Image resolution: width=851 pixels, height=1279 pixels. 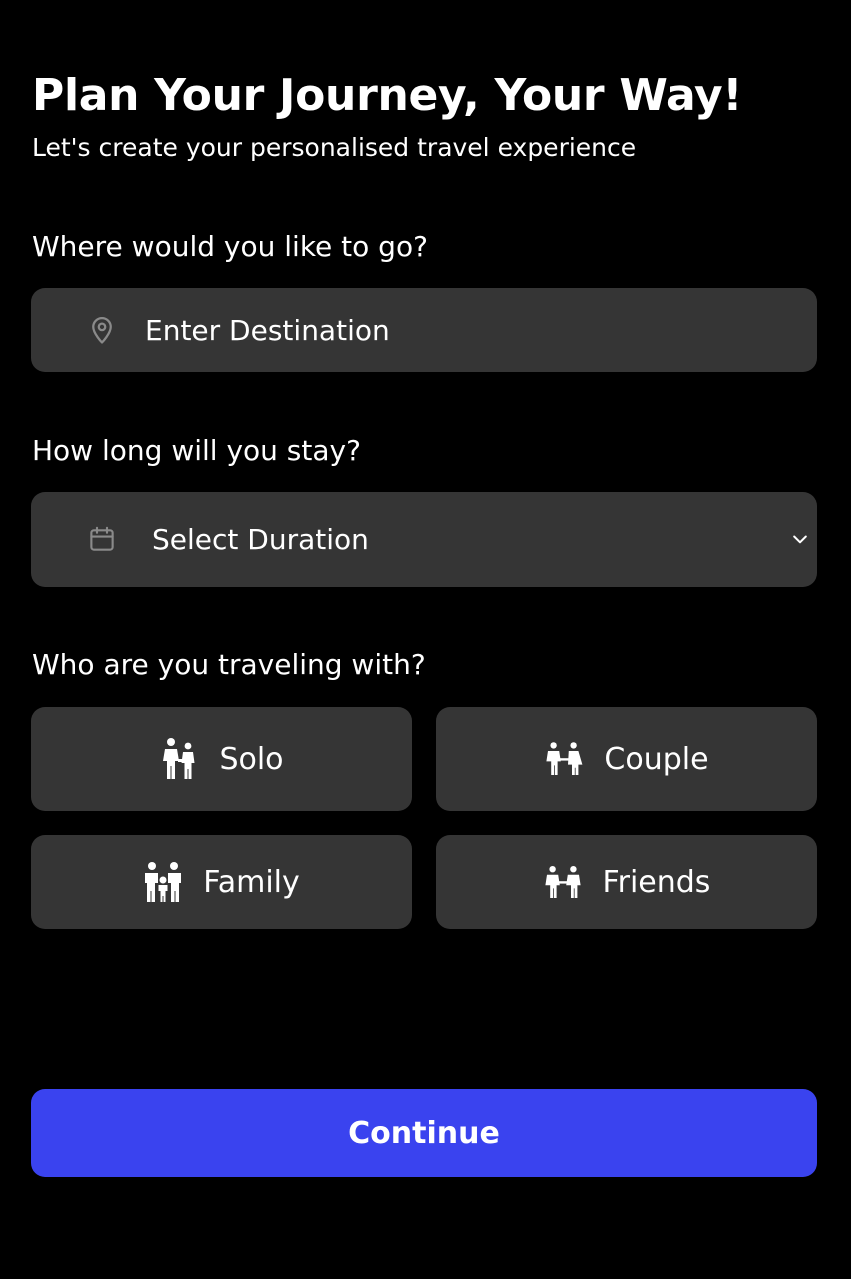 What do you see at coordinates (656, 759) in the screenshot?
I see `companion-option-label: Couple` at bounding box center [656, 759].